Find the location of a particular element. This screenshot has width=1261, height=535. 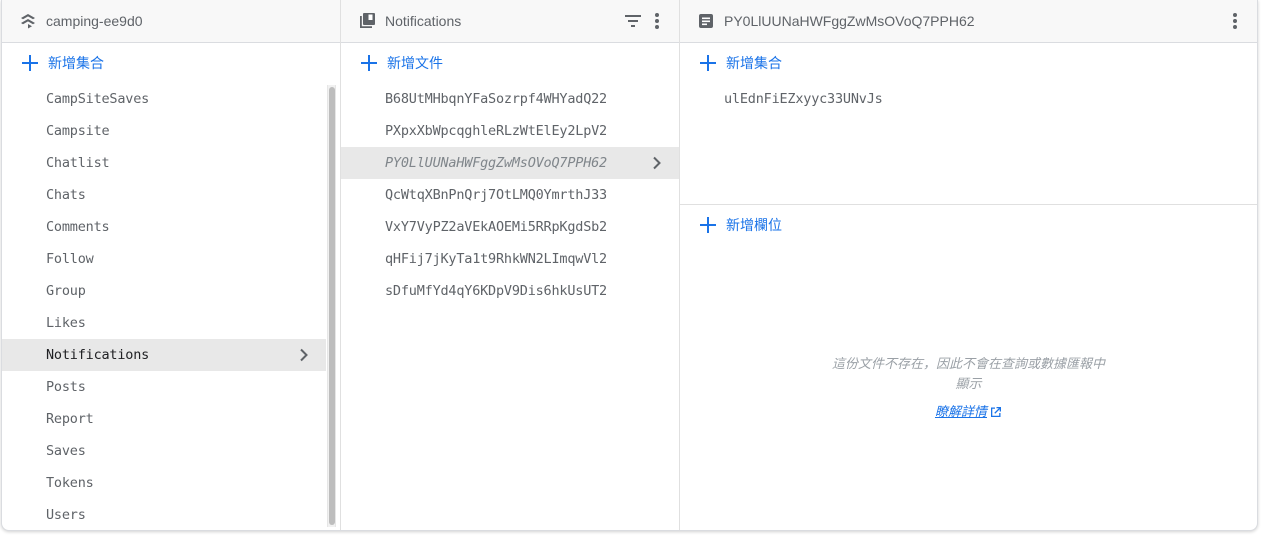

collection-icon is located at coordinates (367, 21).